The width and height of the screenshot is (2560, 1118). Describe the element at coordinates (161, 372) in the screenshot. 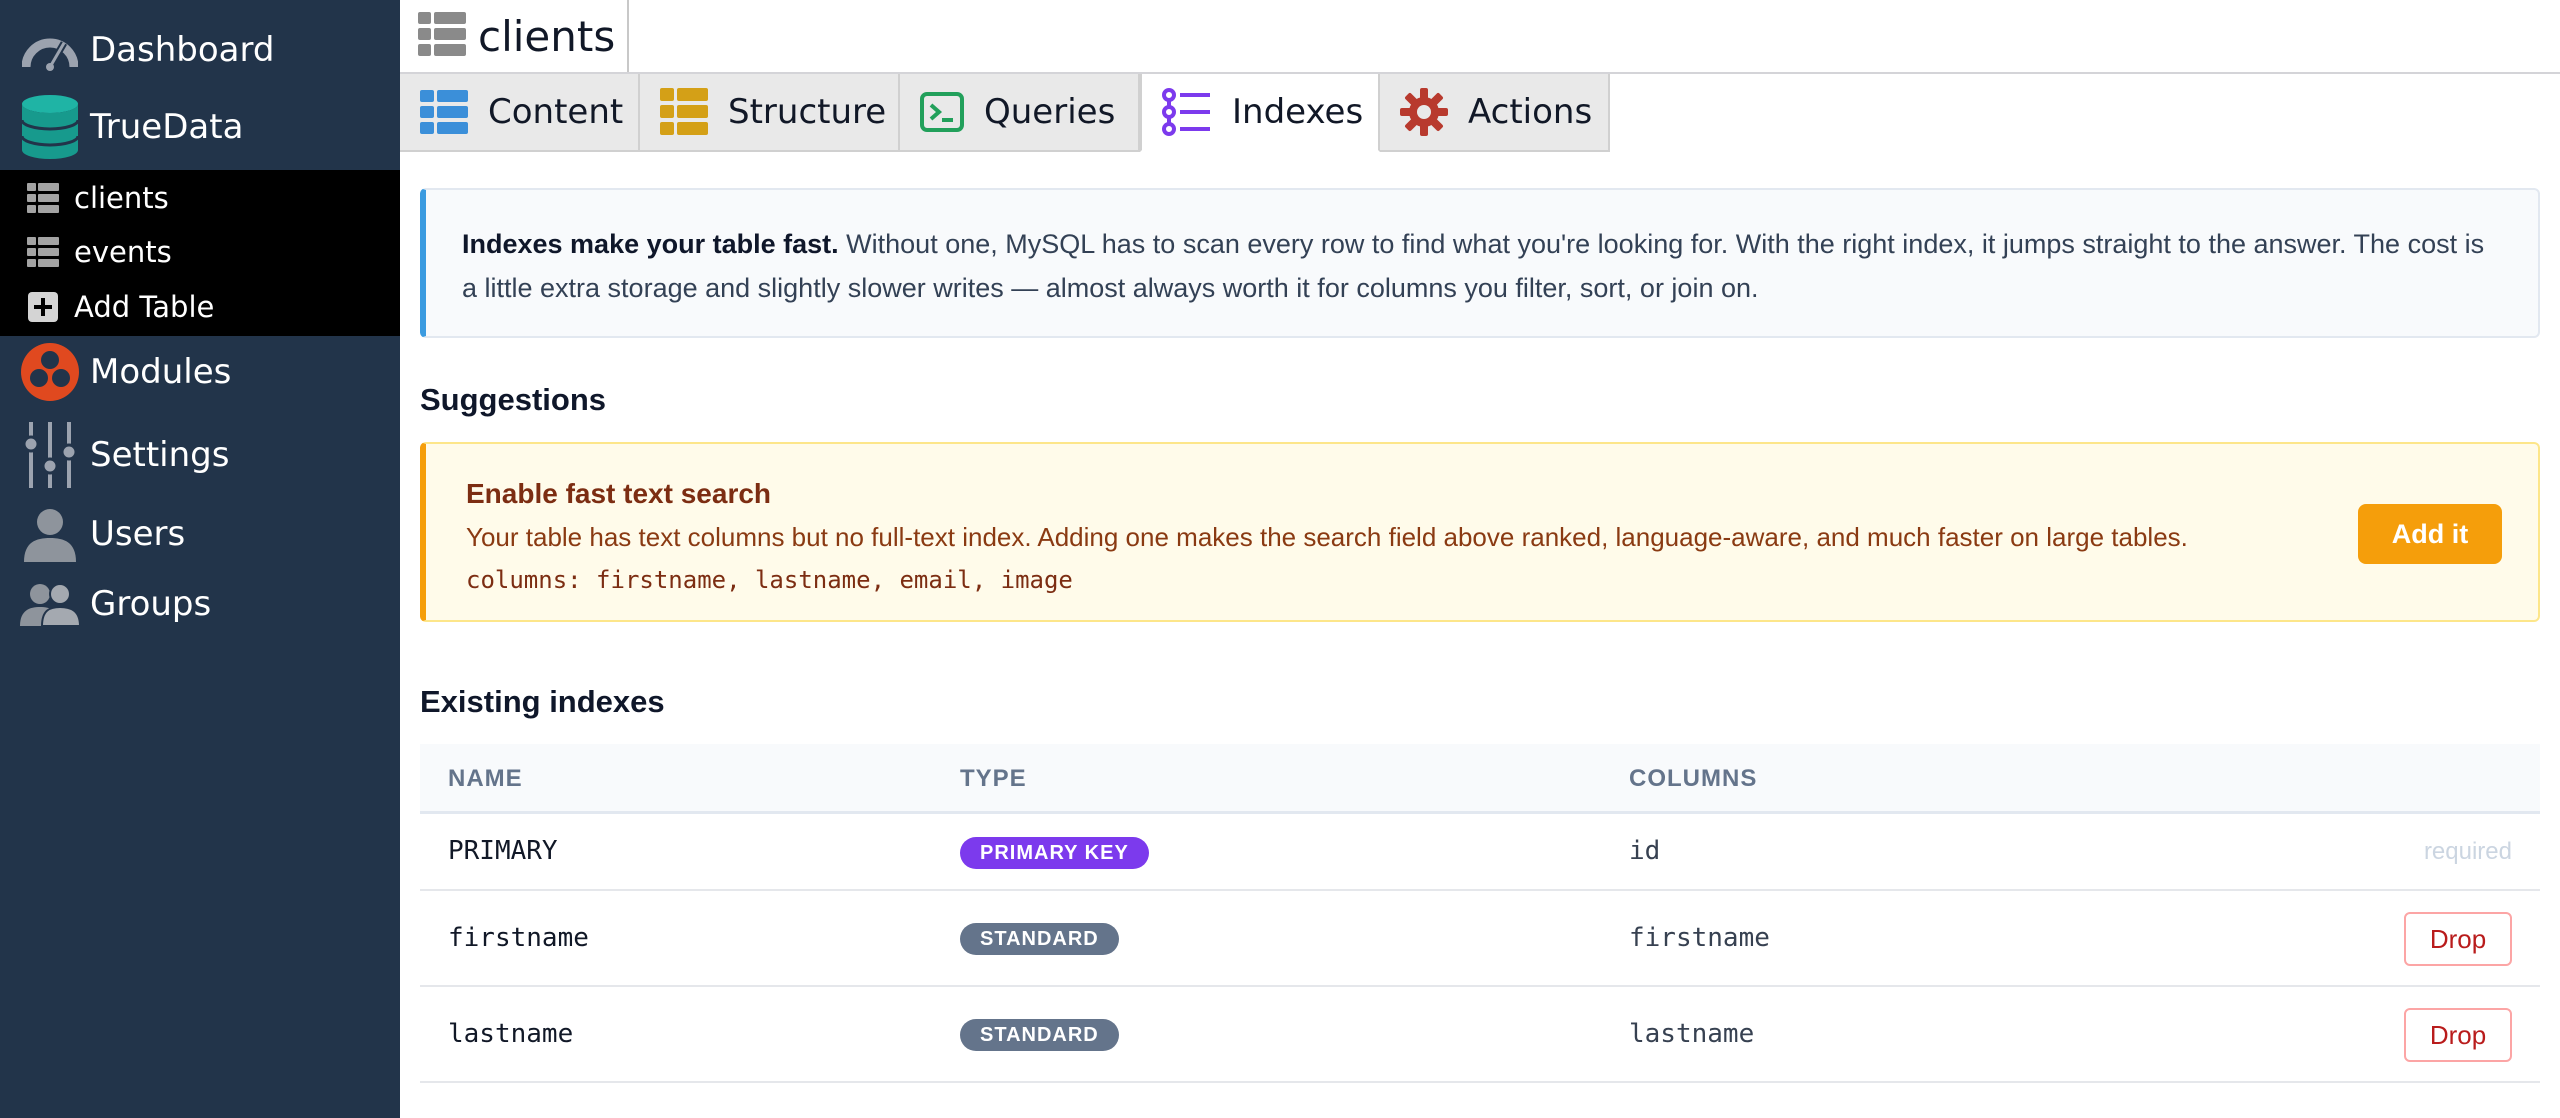

I see `sidebar-item-label: Modules` at that location.